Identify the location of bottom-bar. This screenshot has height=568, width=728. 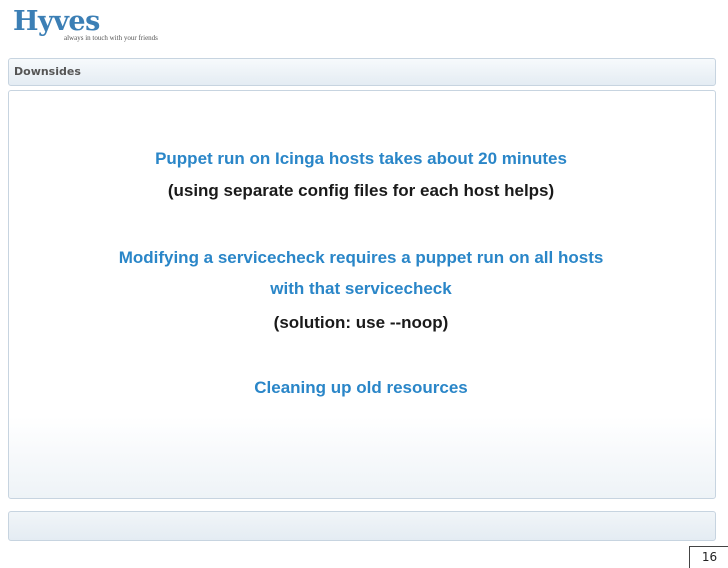
(362, 526).